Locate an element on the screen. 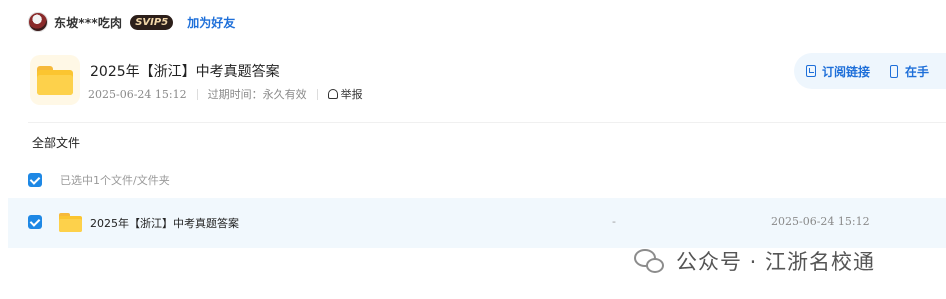  report-button: 举报 is located at coordinates (345, 94).